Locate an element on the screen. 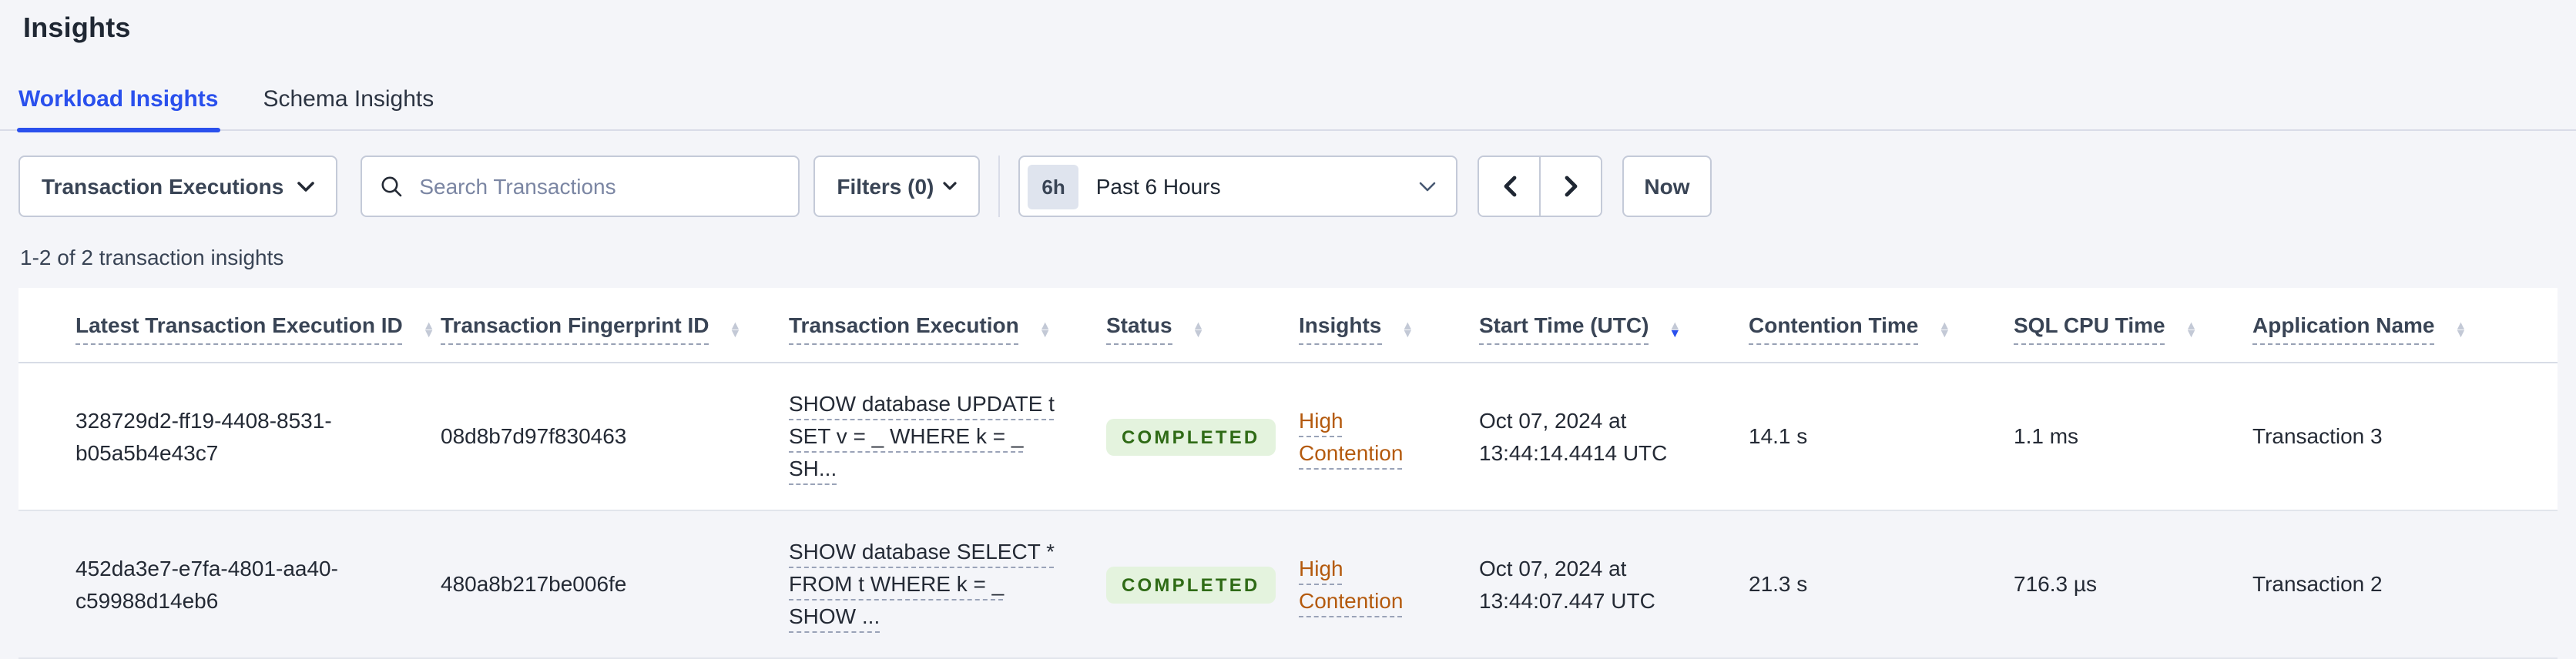 The width and height of the screenshot is (2576, 659). time-range-badge: 6h is located at coordinates (1053, 186).